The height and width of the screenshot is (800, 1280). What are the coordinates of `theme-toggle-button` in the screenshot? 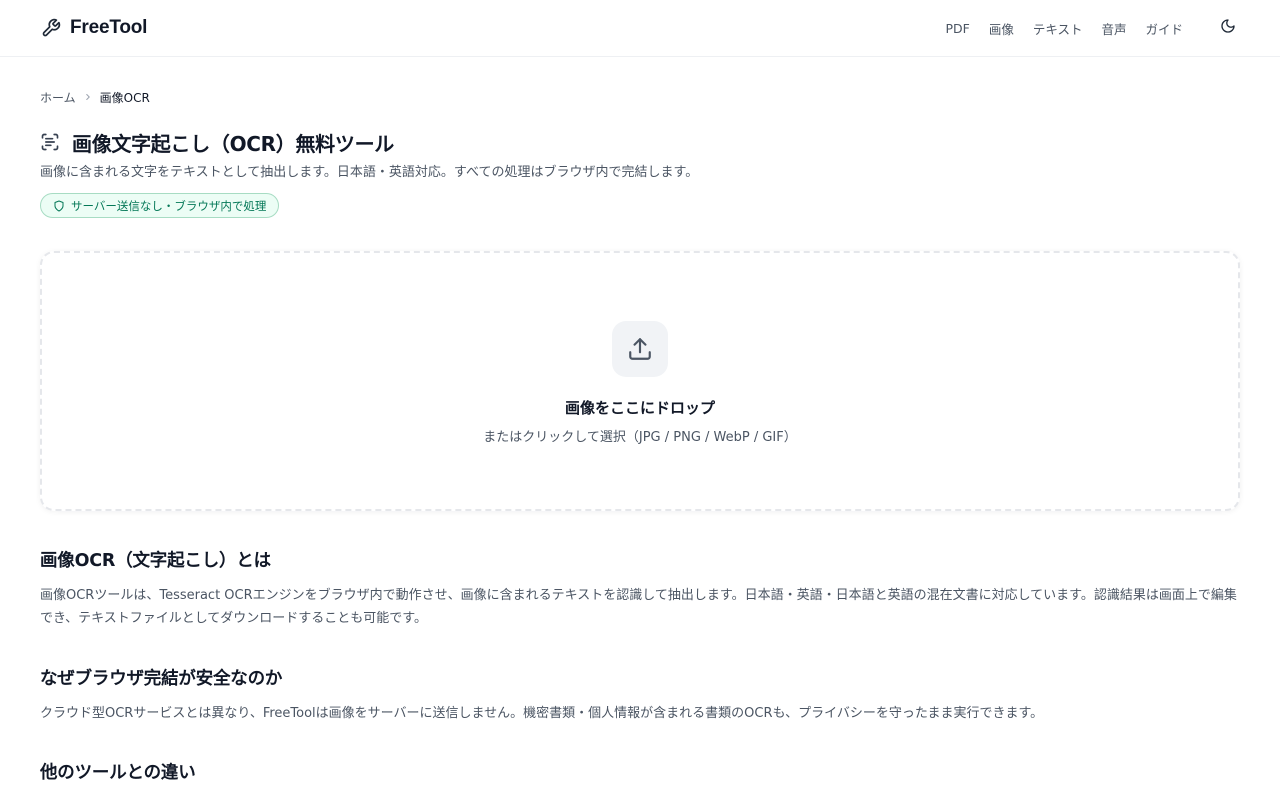 It's located at (1228, 28).